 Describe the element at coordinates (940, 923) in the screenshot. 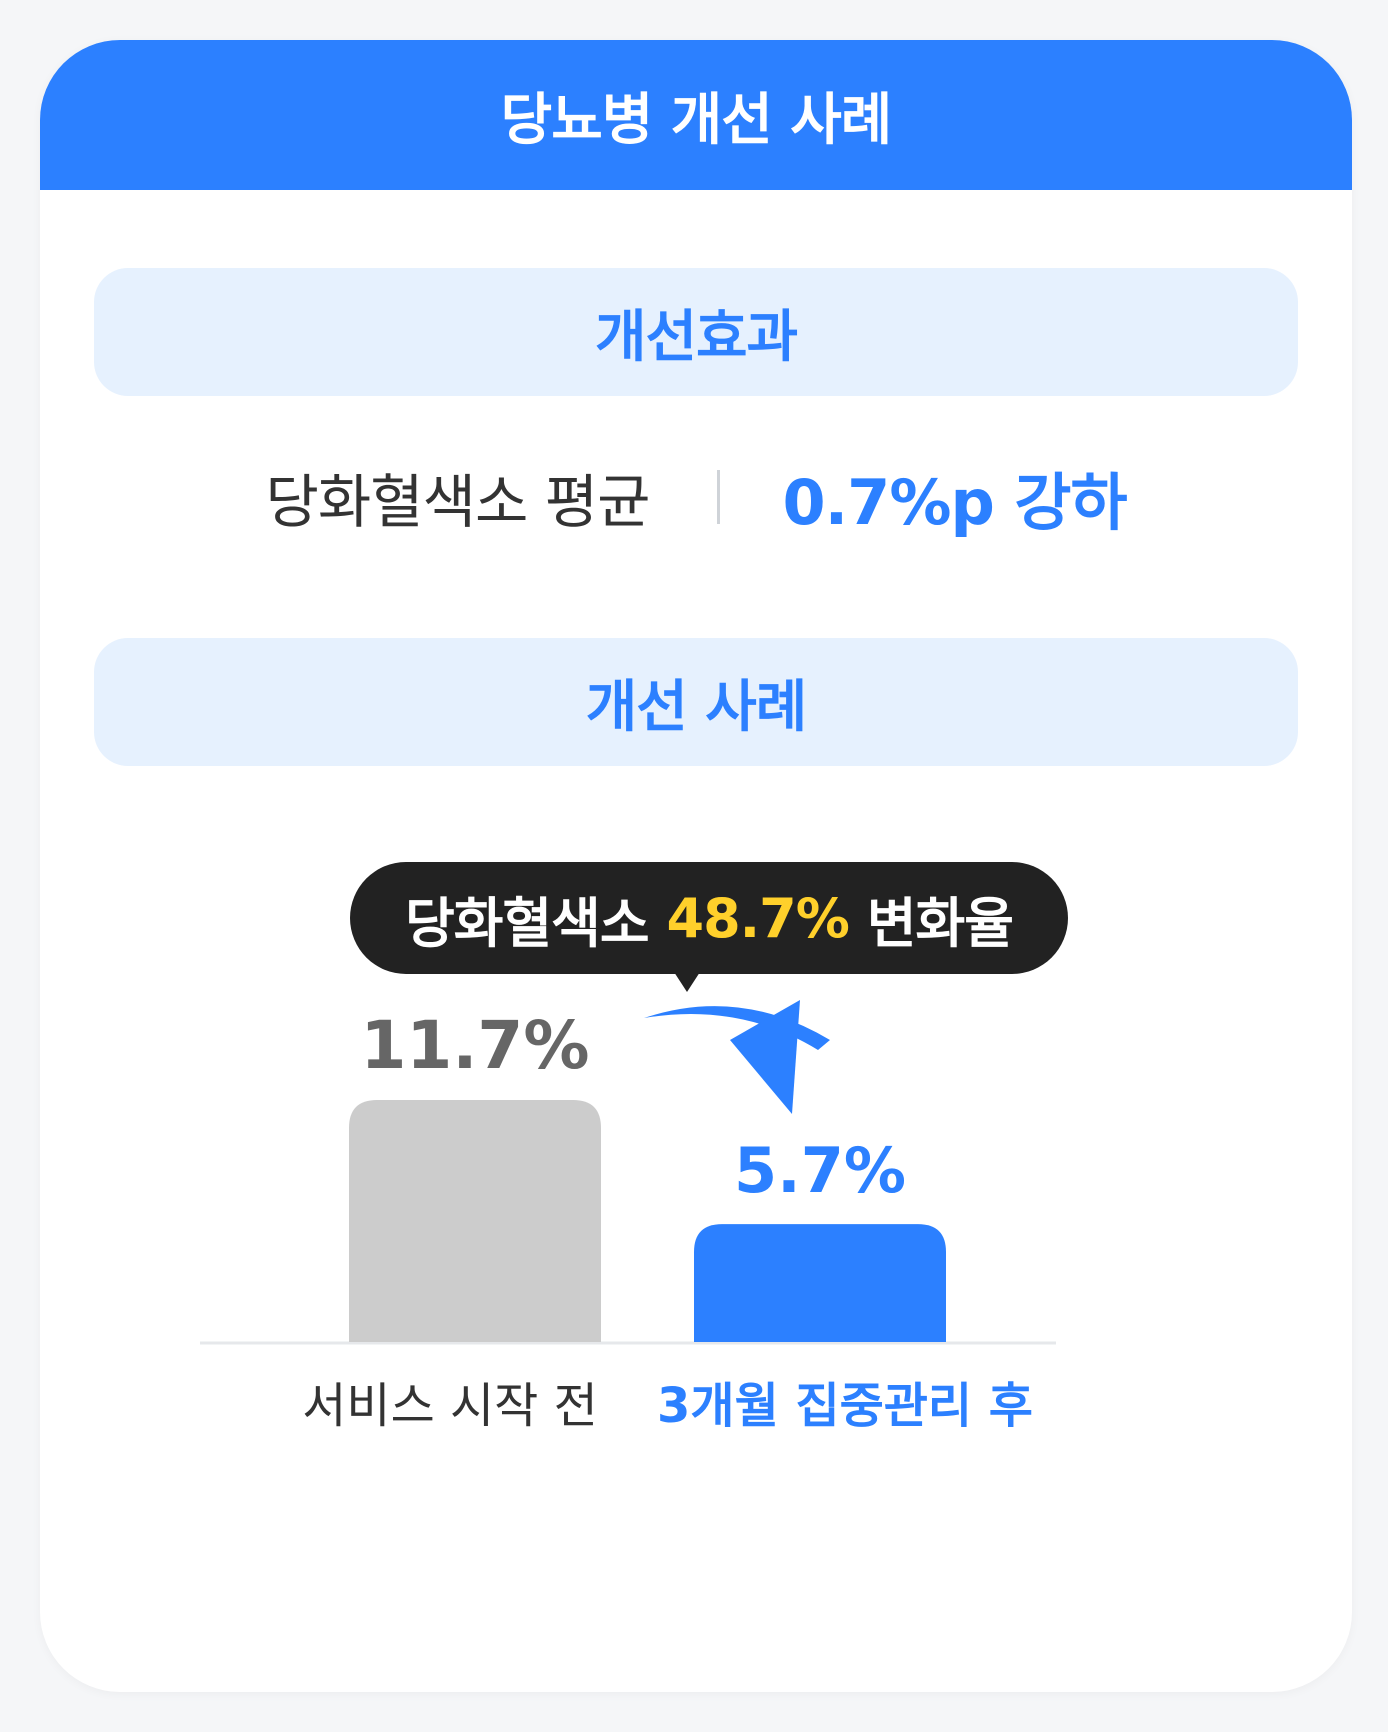

I see `tooltip-suffix: 변화율` at that location.